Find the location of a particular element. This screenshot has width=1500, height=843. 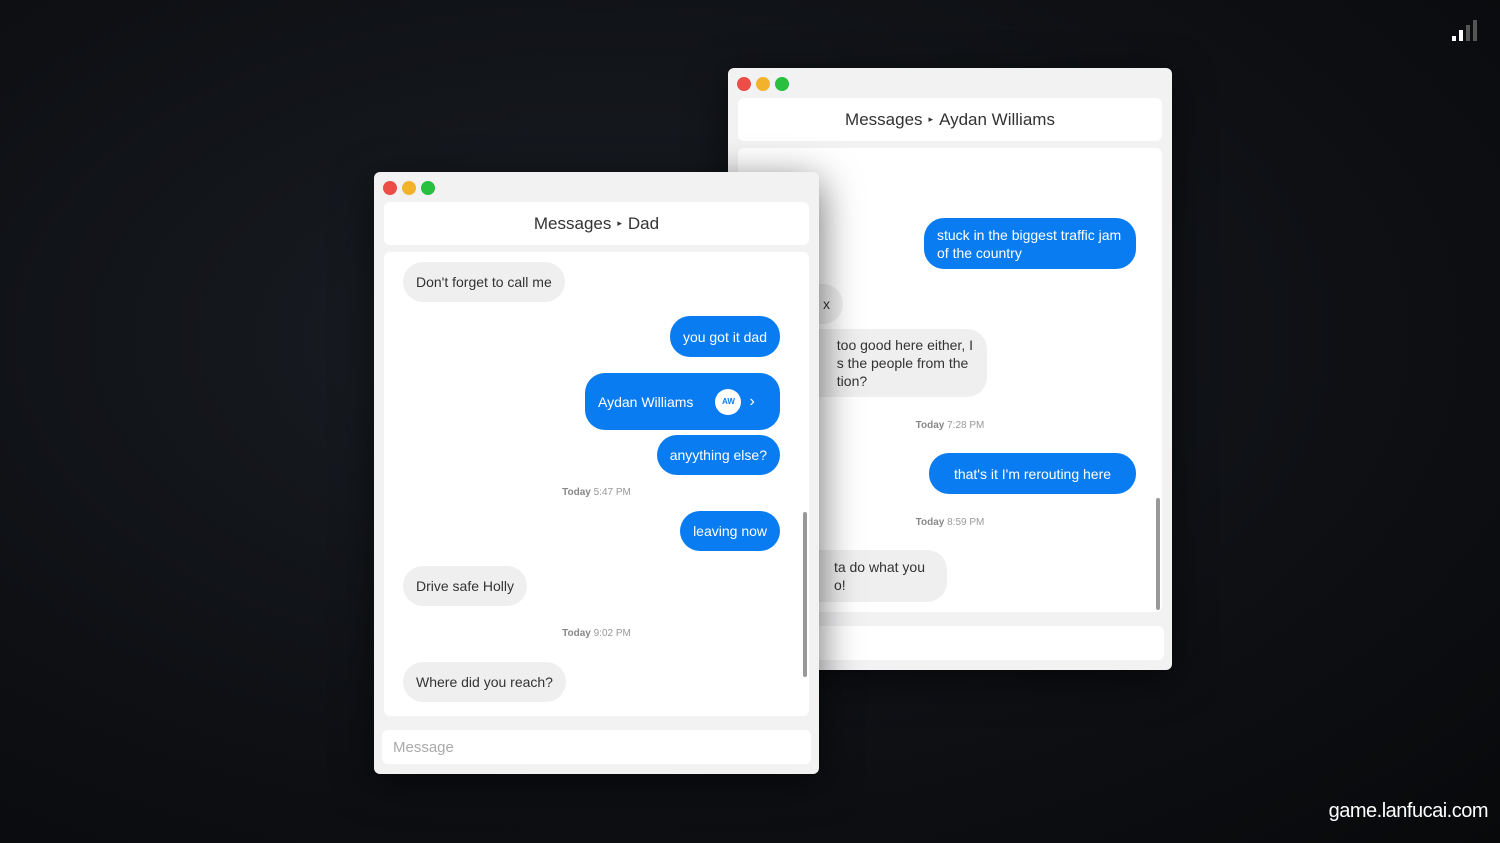

timestamp: Today 9:02 PM is located at coordinates (596, 633).